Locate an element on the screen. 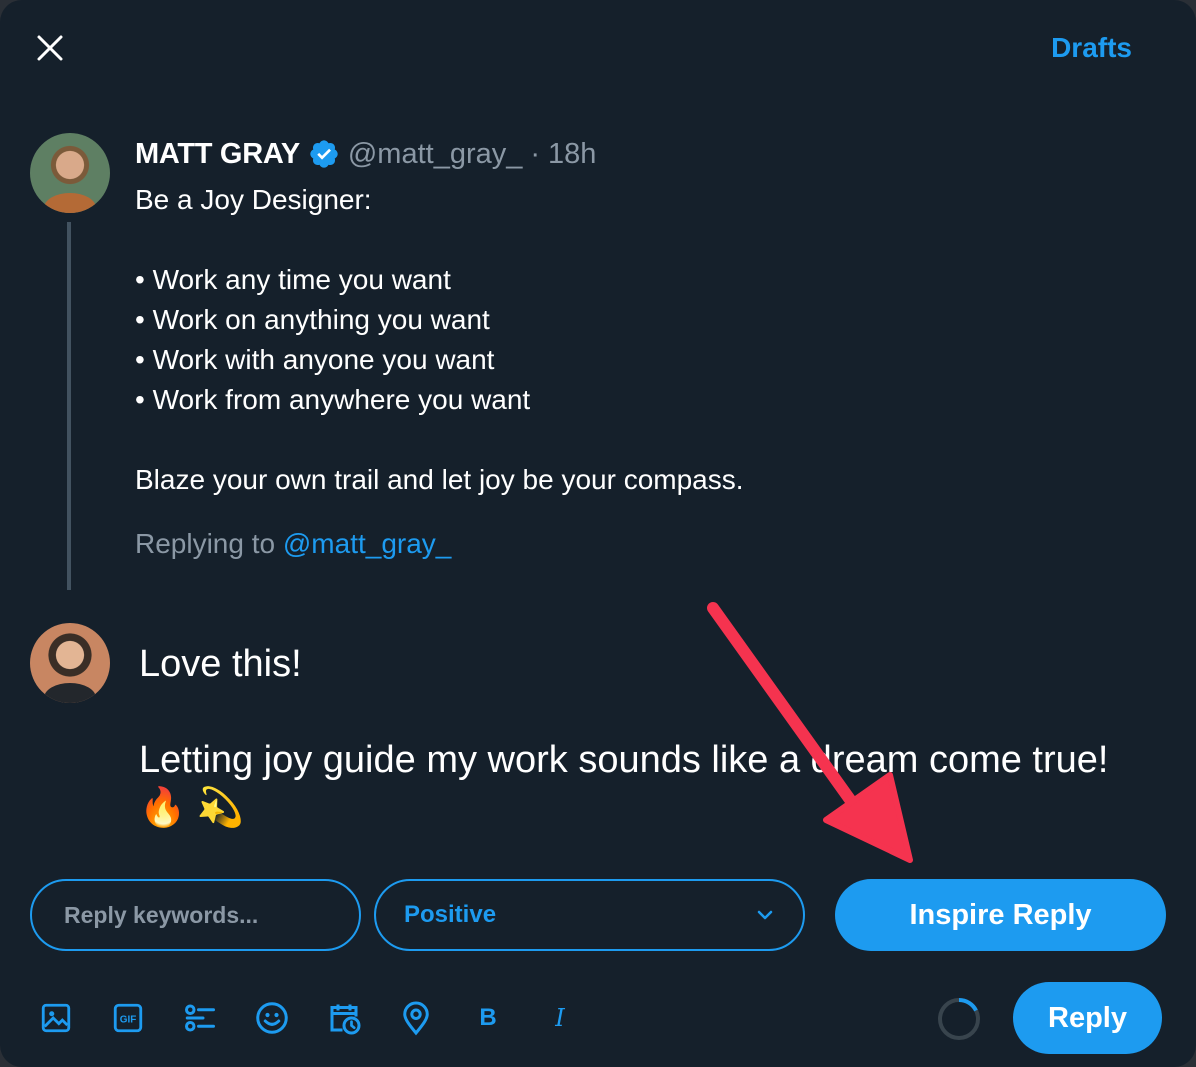 This screenshot has width=1196, height=1067. verified-badge-icon is located at coordinates (324, 154).